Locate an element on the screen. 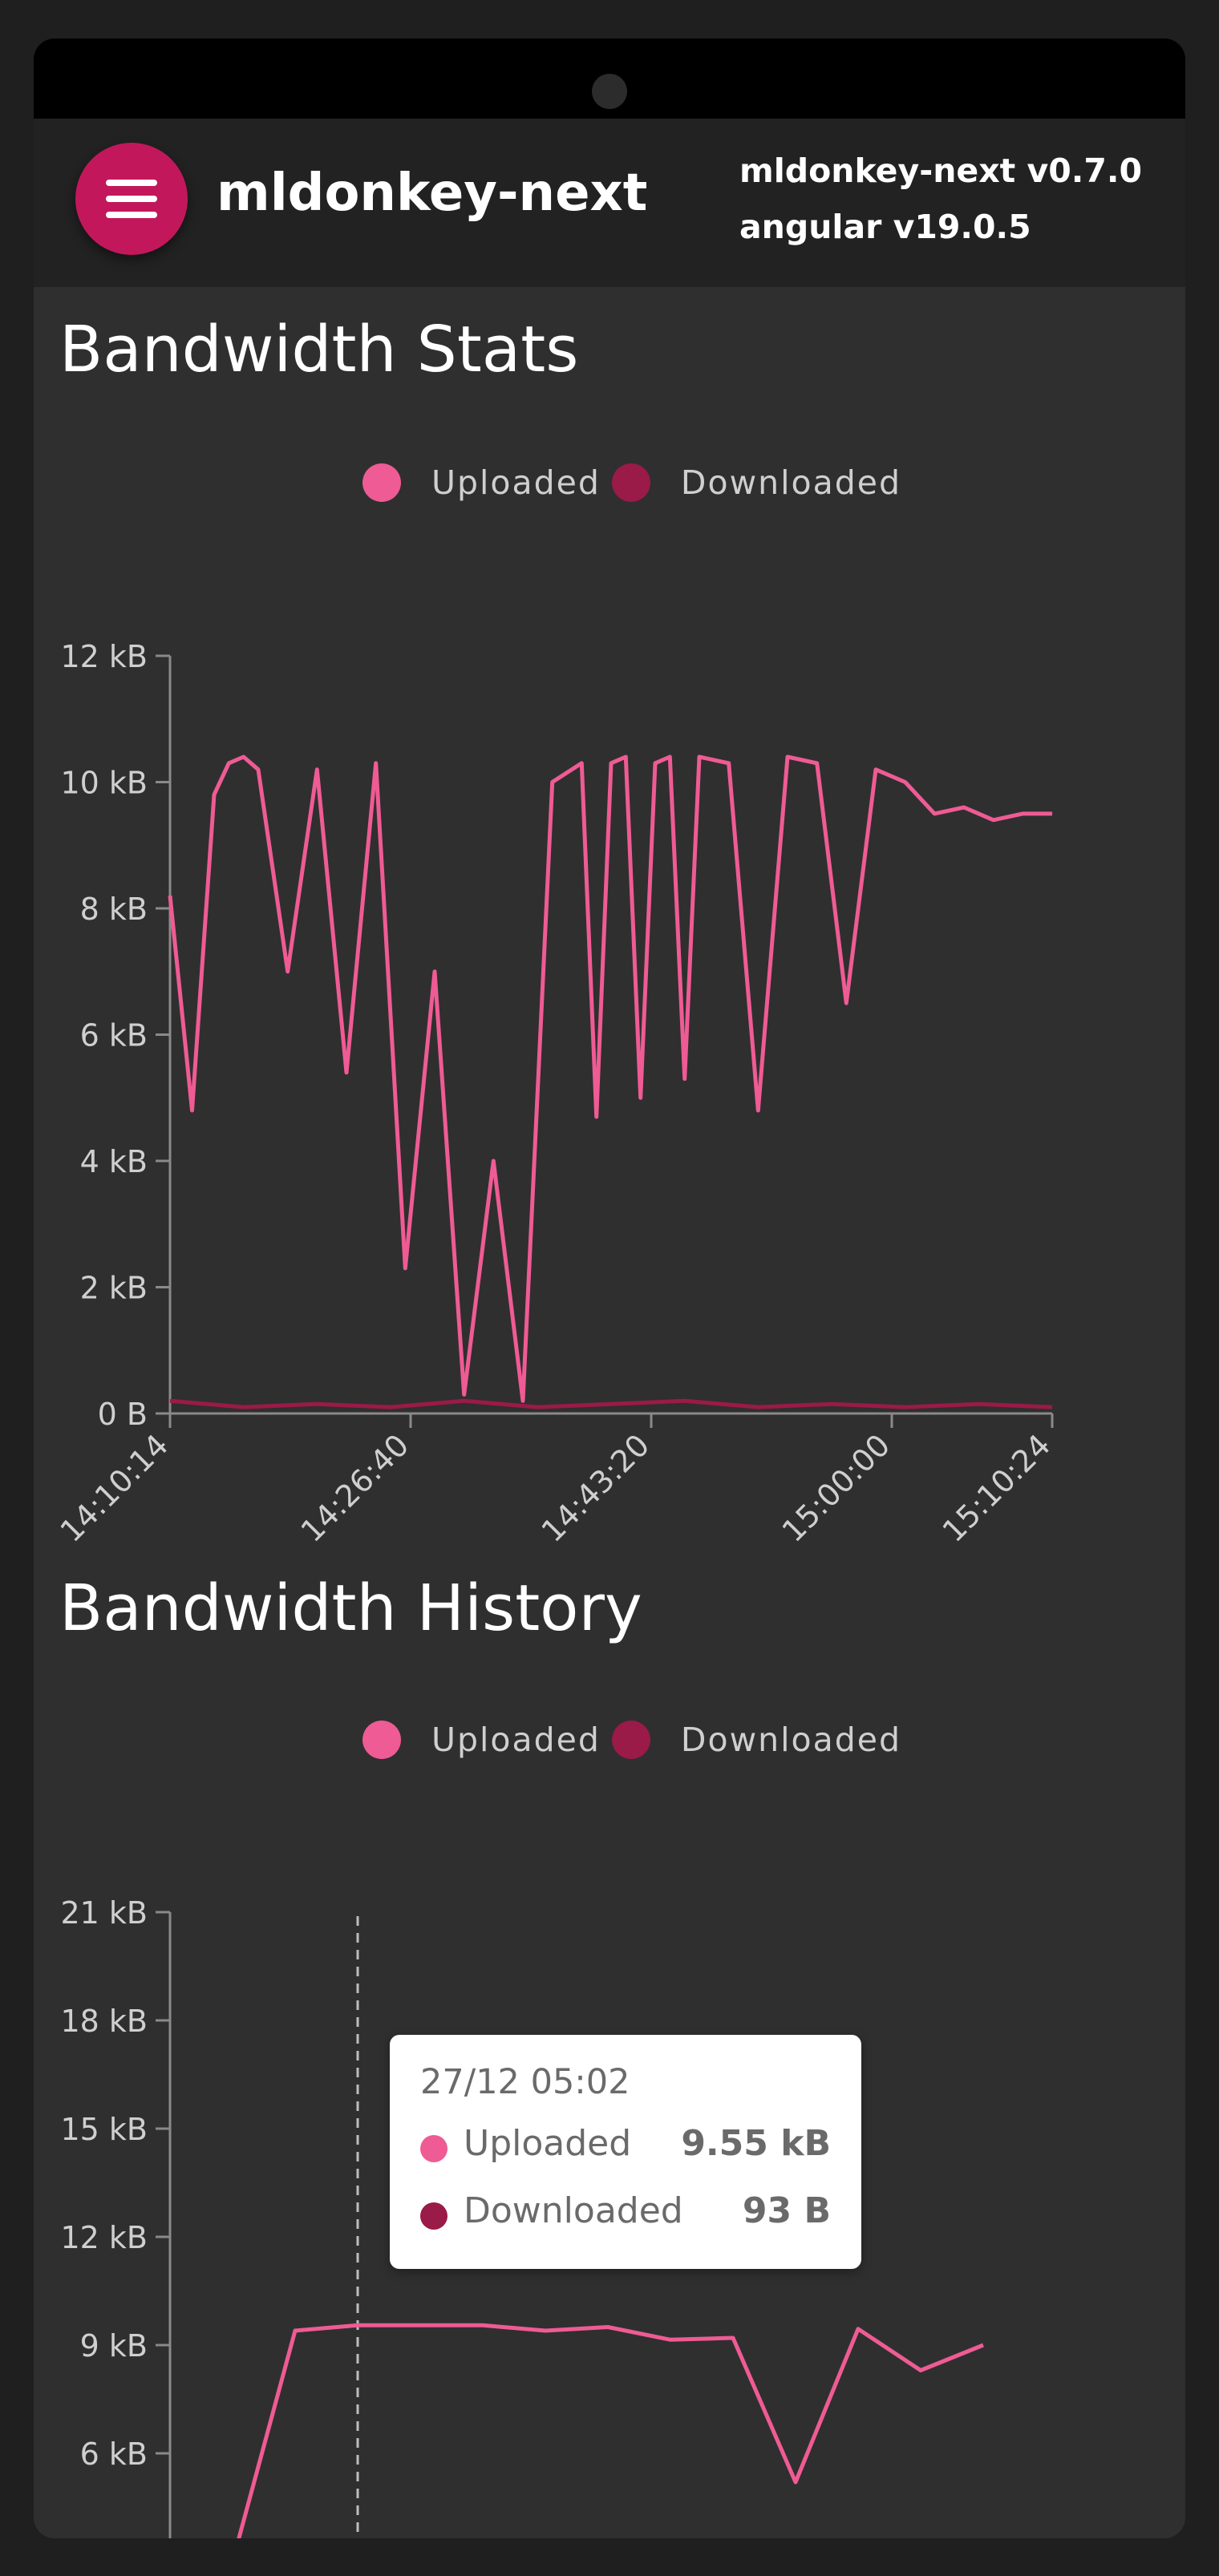 This screenshot has height=2576, width=1219. x-tick-label: 14:10:14 is located at coordinates (115, 1488).